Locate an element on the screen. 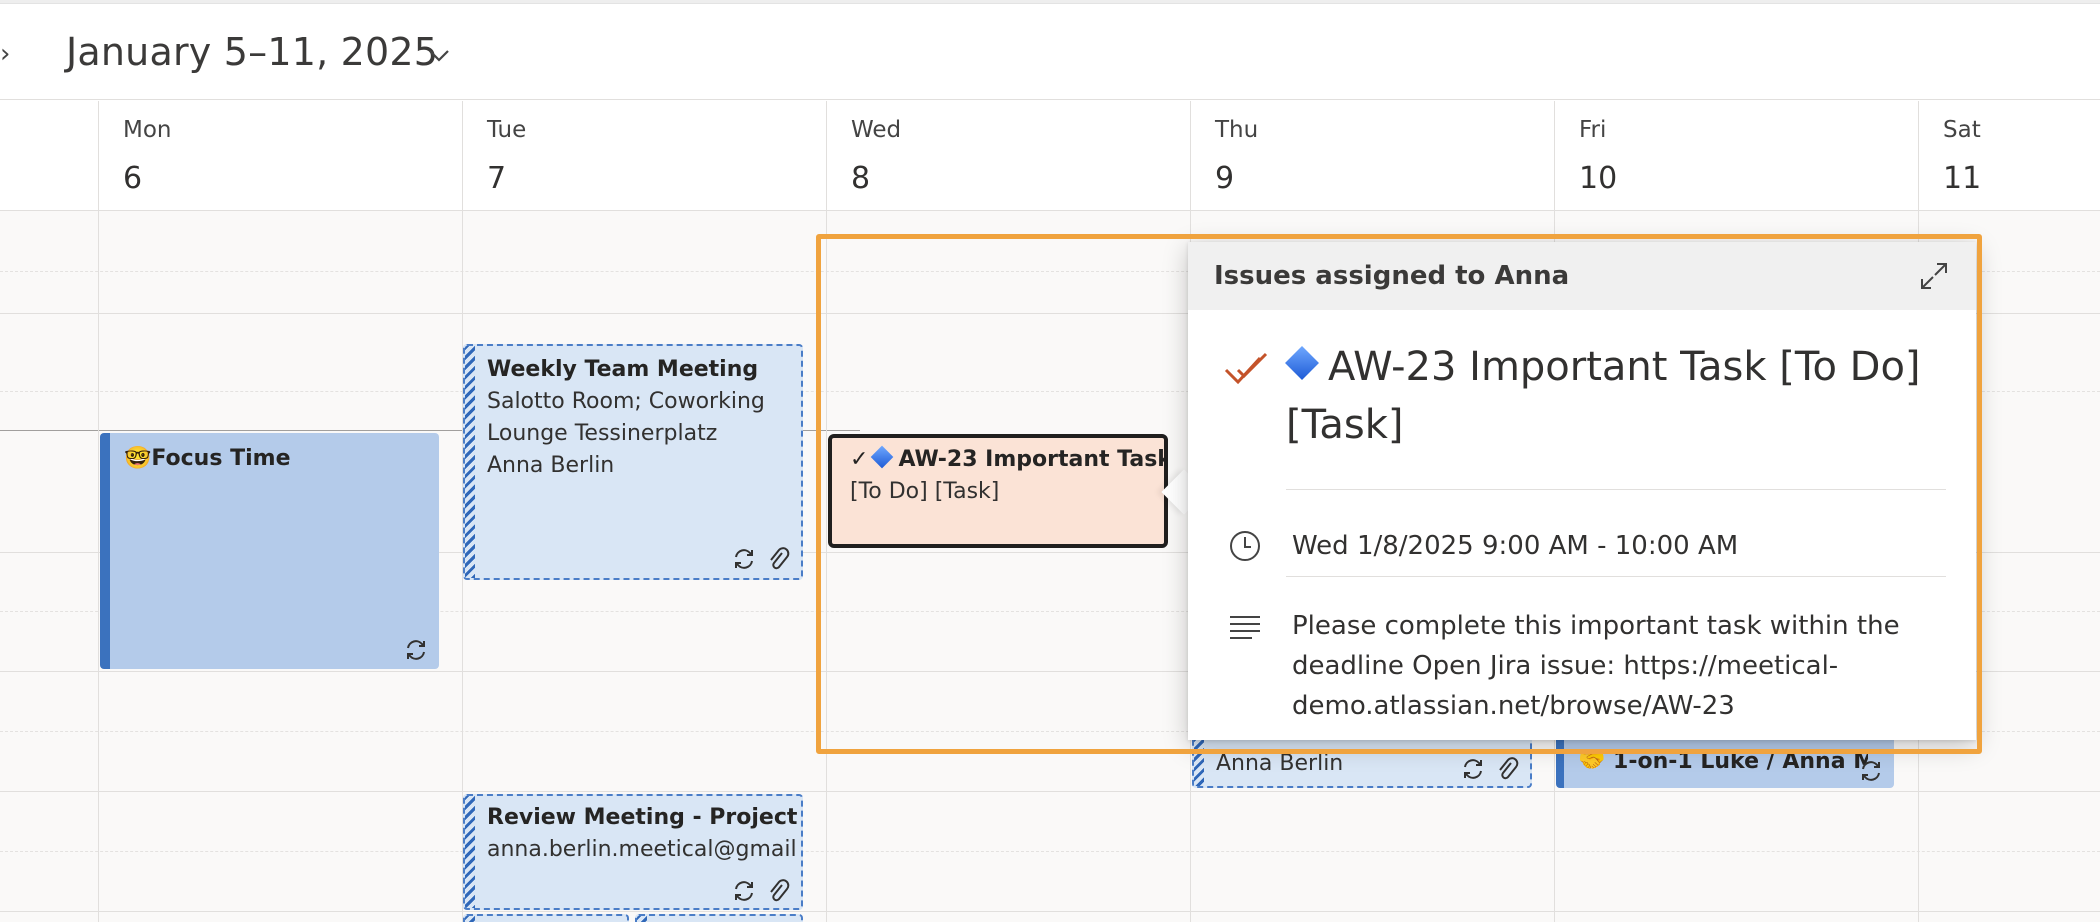  event-title: 🤓Focus Time is located at coordinates (207, 458).